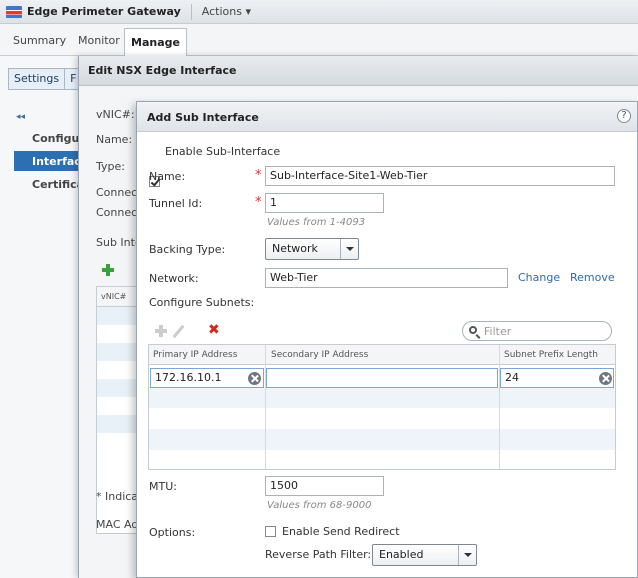 Image resolution: width=638 pixels, height=578 pixels. What do you see at coordinates (258, 202) in the screenshot?
I see `tunnel-required-mark: *` at bounding box center [258, 202].